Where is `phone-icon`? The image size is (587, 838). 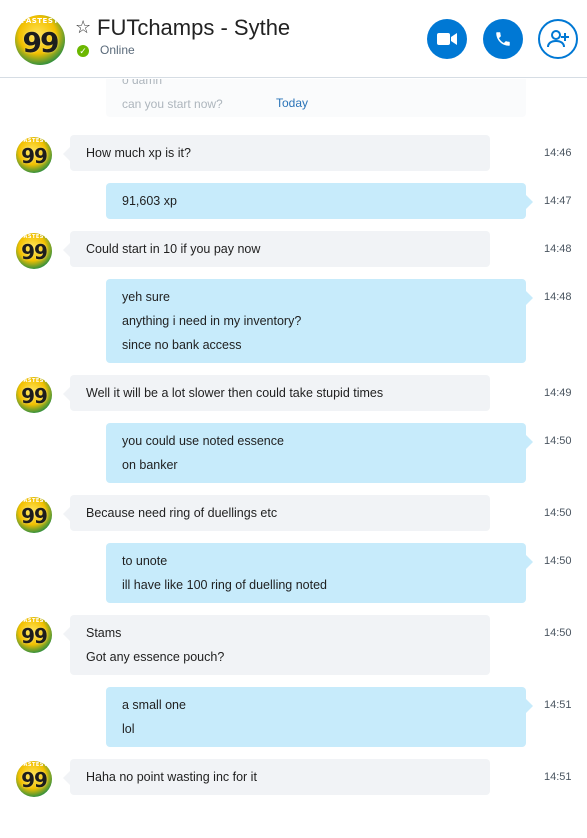 phone-icon is located at coordinates (503, 39).